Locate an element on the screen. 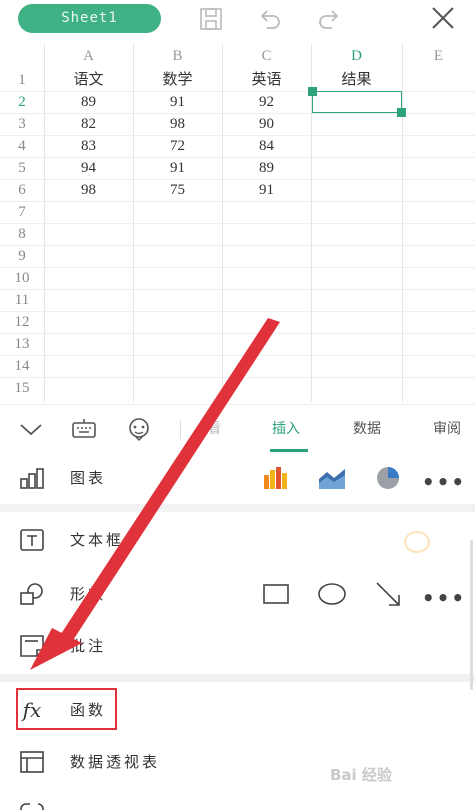 This screenshot has height=810, width=475. row-header: 8 is located at coordinates (22, 234).